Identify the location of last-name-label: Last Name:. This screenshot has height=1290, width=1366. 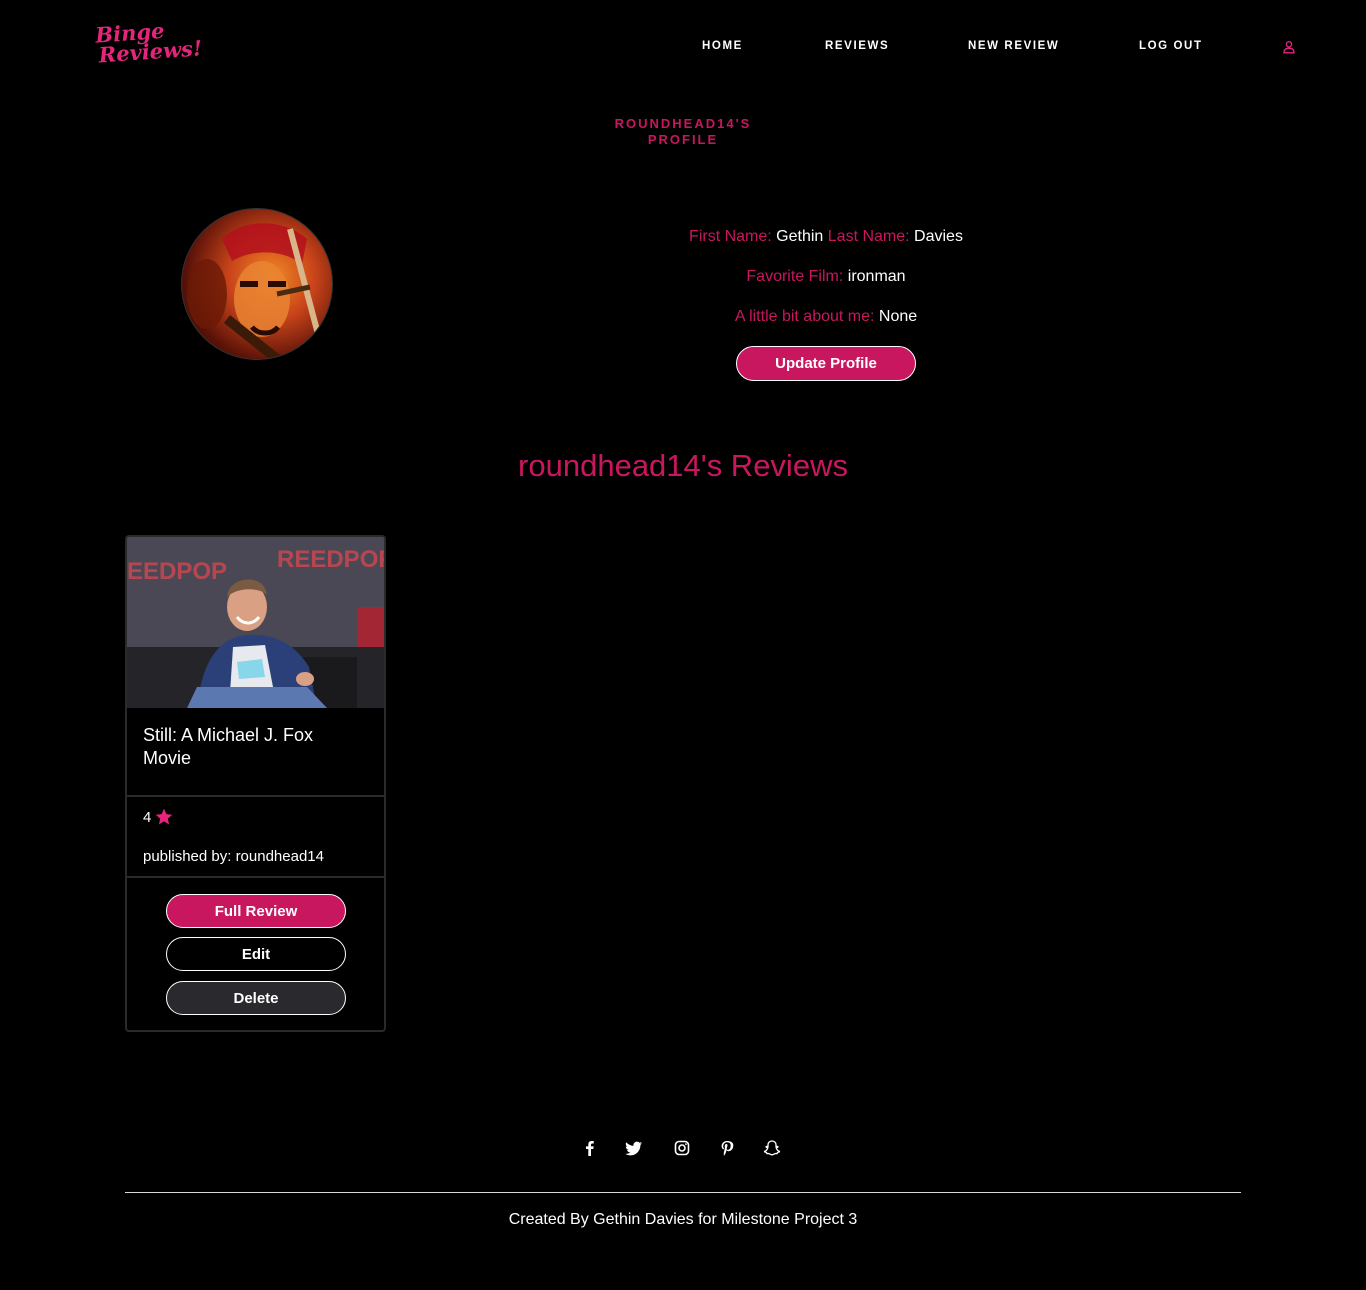
(868, 236).